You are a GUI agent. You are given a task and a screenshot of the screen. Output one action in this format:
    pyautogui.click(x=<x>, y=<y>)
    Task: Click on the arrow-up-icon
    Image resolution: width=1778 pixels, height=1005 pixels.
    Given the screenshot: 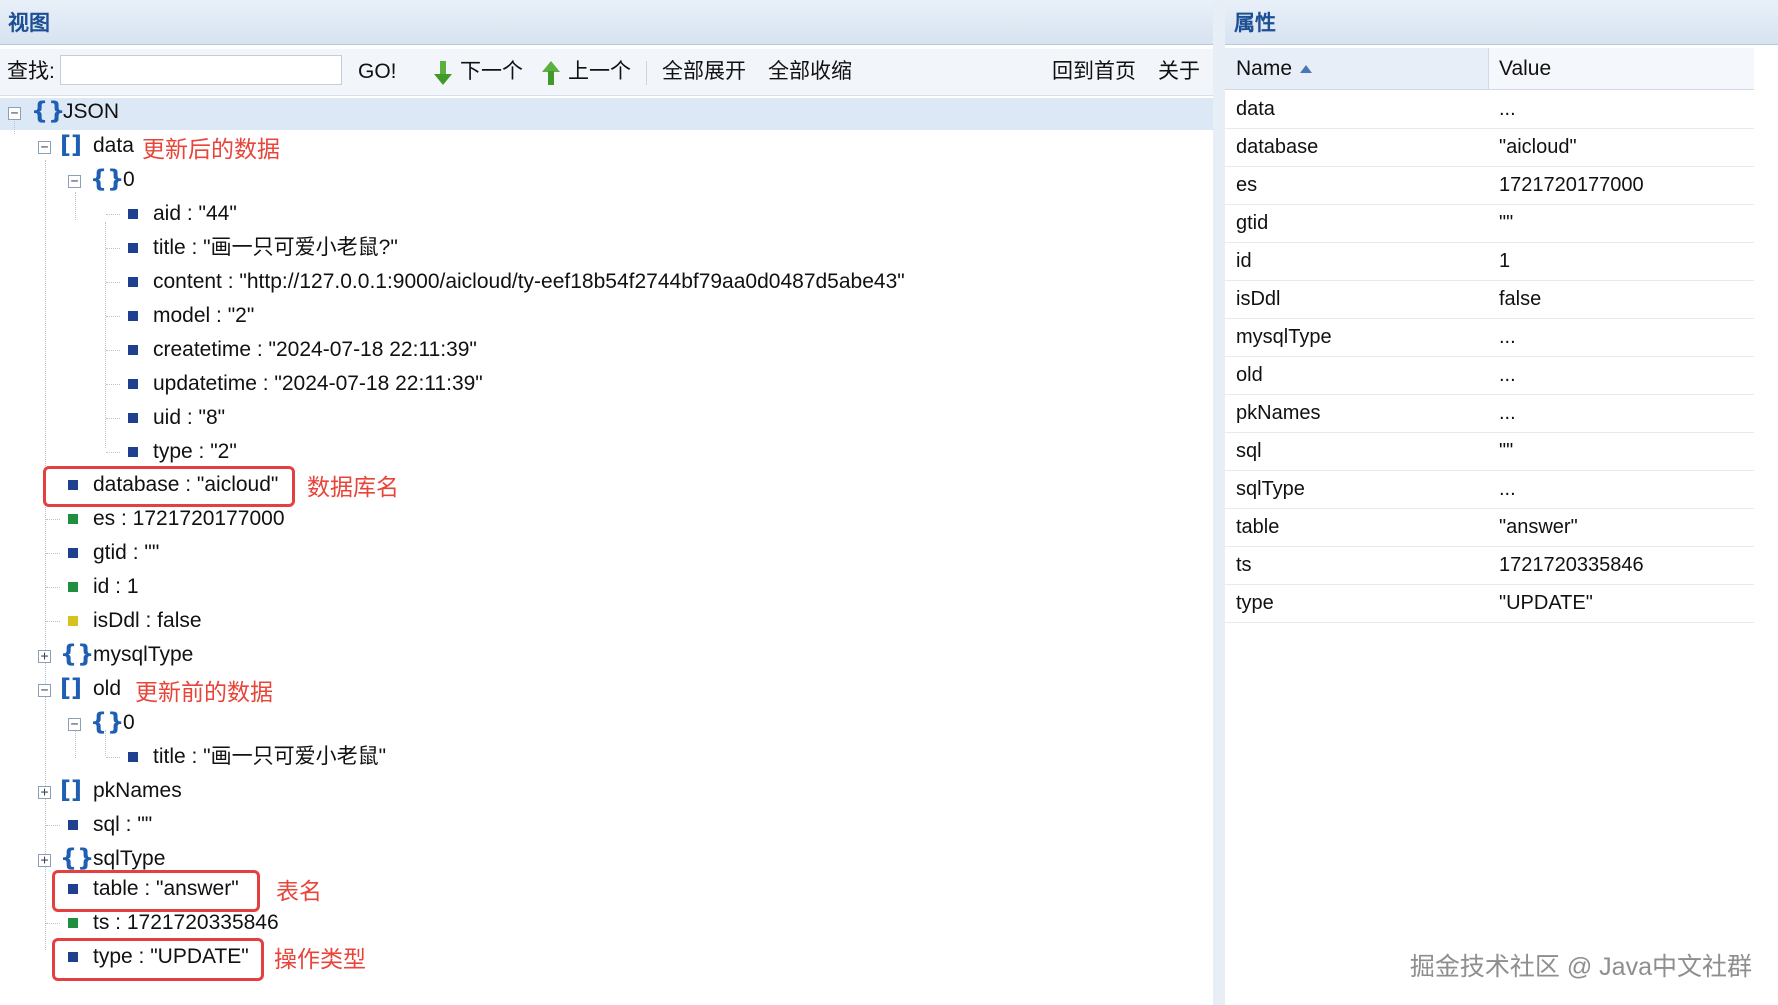 What is the action you would take?
    pyautogui.click(x=551, y=73)
    